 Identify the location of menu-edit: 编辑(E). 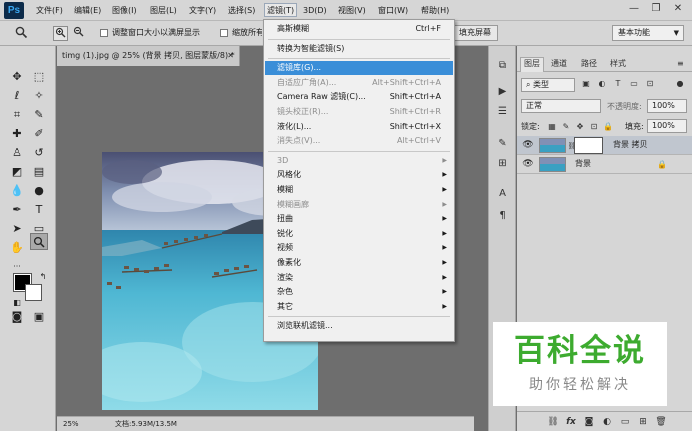
(87, 11).